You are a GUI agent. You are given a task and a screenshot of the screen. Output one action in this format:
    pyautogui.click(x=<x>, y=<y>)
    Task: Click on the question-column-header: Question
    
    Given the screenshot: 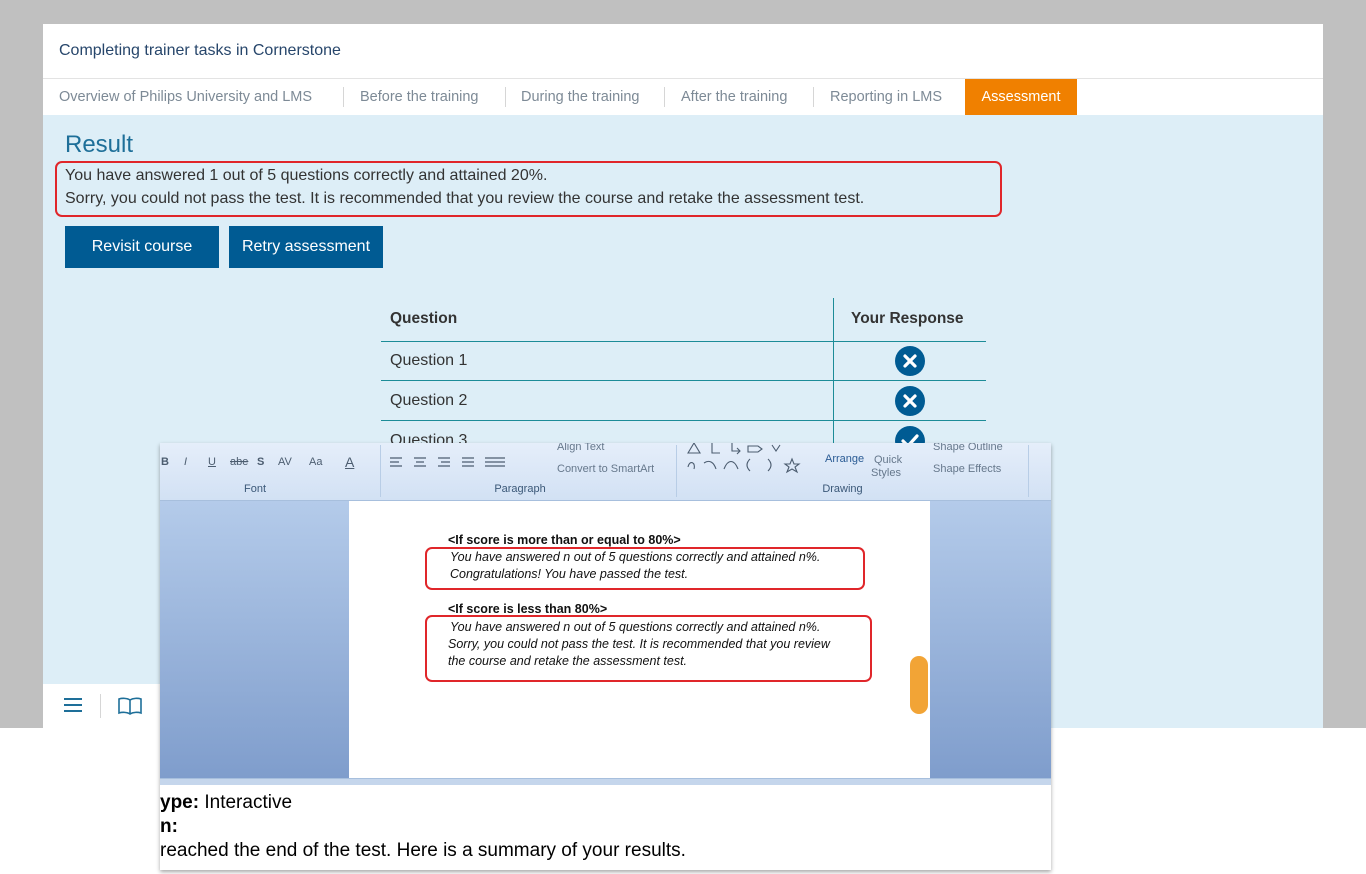 What is the action you would take?
    pyautogui.click(x=424, y=318)
    